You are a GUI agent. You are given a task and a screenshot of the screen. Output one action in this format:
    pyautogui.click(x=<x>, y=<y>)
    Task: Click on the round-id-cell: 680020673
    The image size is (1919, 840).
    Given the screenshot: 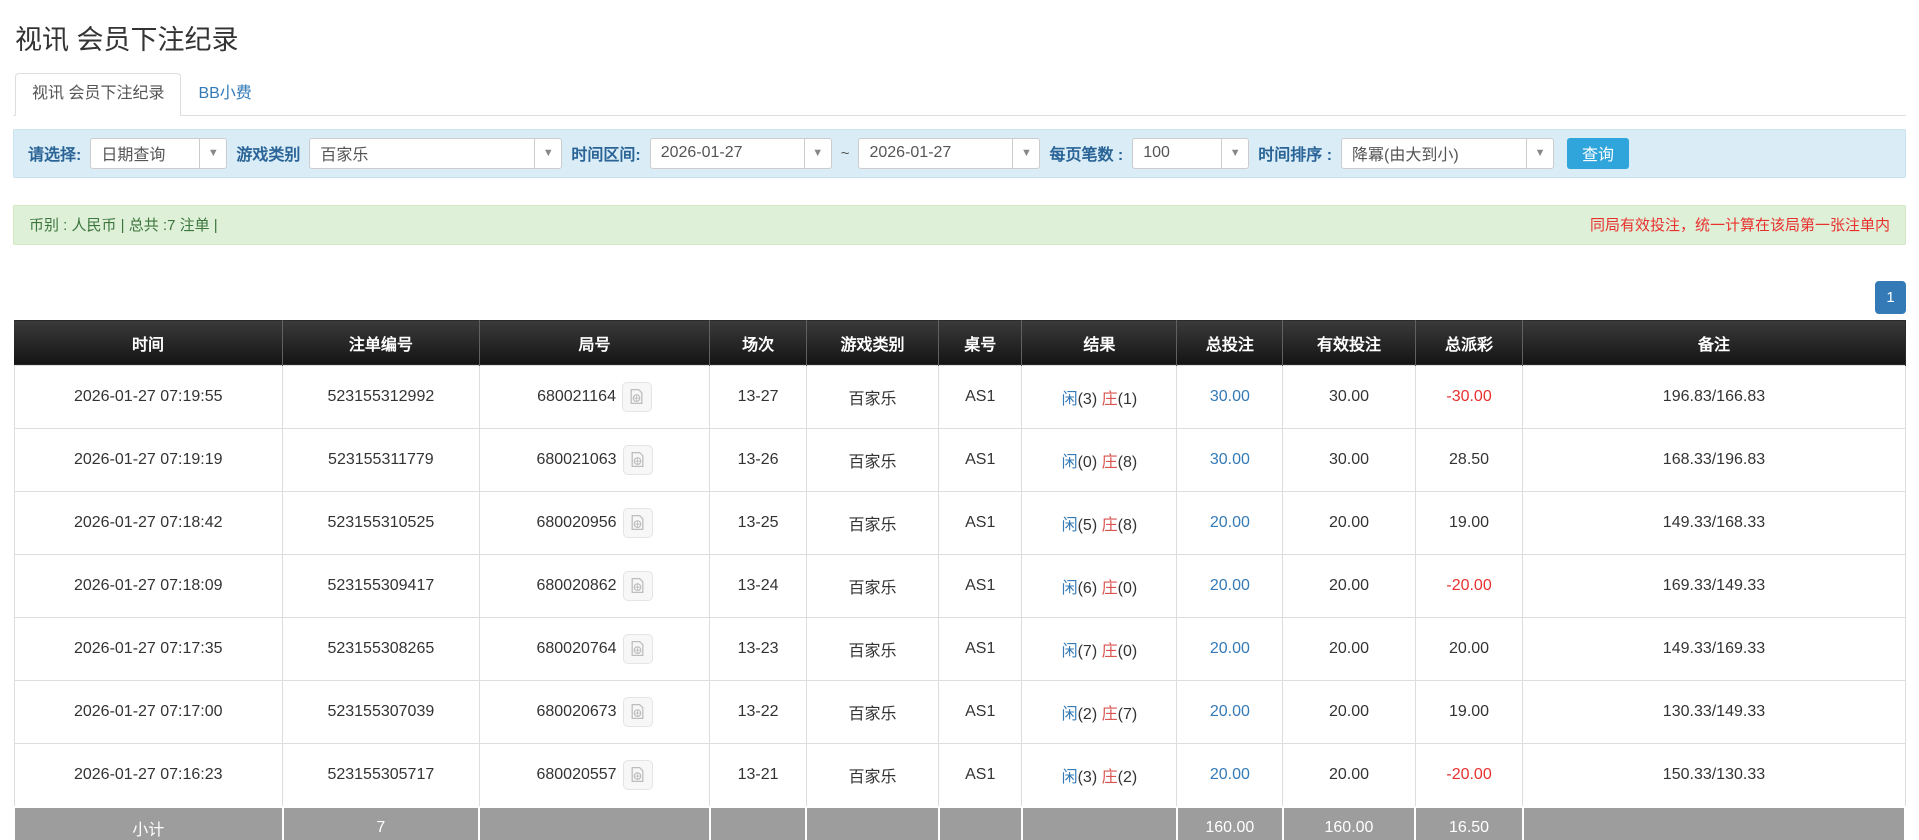 What is the action you would take?
    pyautogui.click(x=594, y=711)
    